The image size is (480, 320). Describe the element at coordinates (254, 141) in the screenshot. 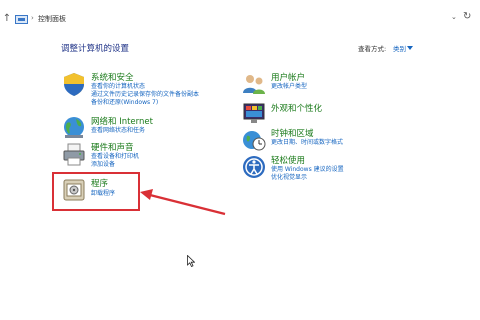

I see `clock-globe-icon` at that location.